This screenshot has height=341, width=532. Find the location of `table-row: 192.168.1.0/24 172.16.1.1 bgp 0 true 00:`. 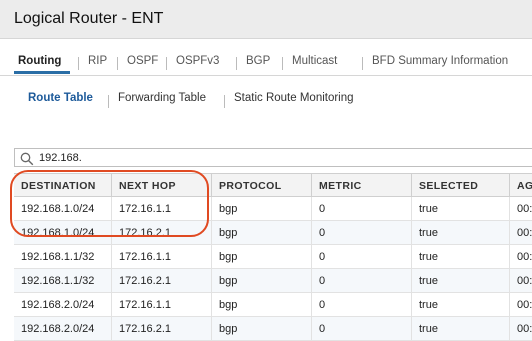

table-row: 192.168.1.0/24 172.16.1.1 bgp 0 true 00: is located at coordinates (273, 209).